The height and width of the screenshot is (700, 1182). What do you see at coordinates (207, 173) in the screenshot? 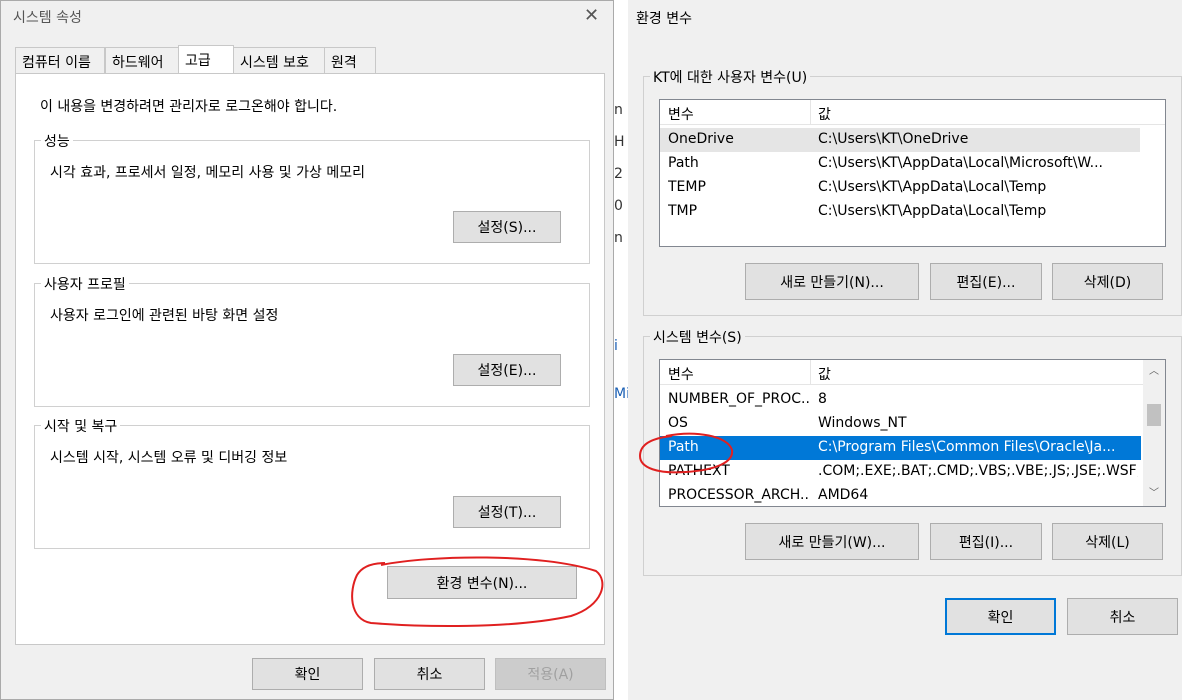
I see `performance-description: 시각 효과, 프로세서 일정, 메모리 사용 및 가상 메모리` at bounding box center [207, 173].